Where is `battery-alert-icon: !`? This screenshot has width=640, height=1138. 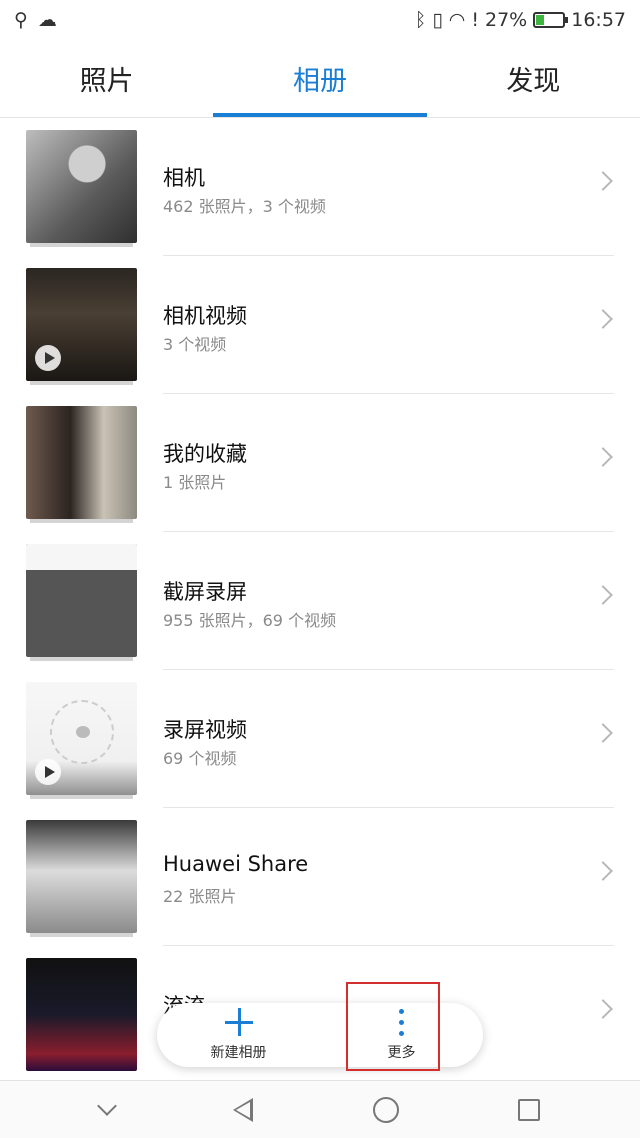
battery-alert-icon: ! is located at coordinates (475, 20).